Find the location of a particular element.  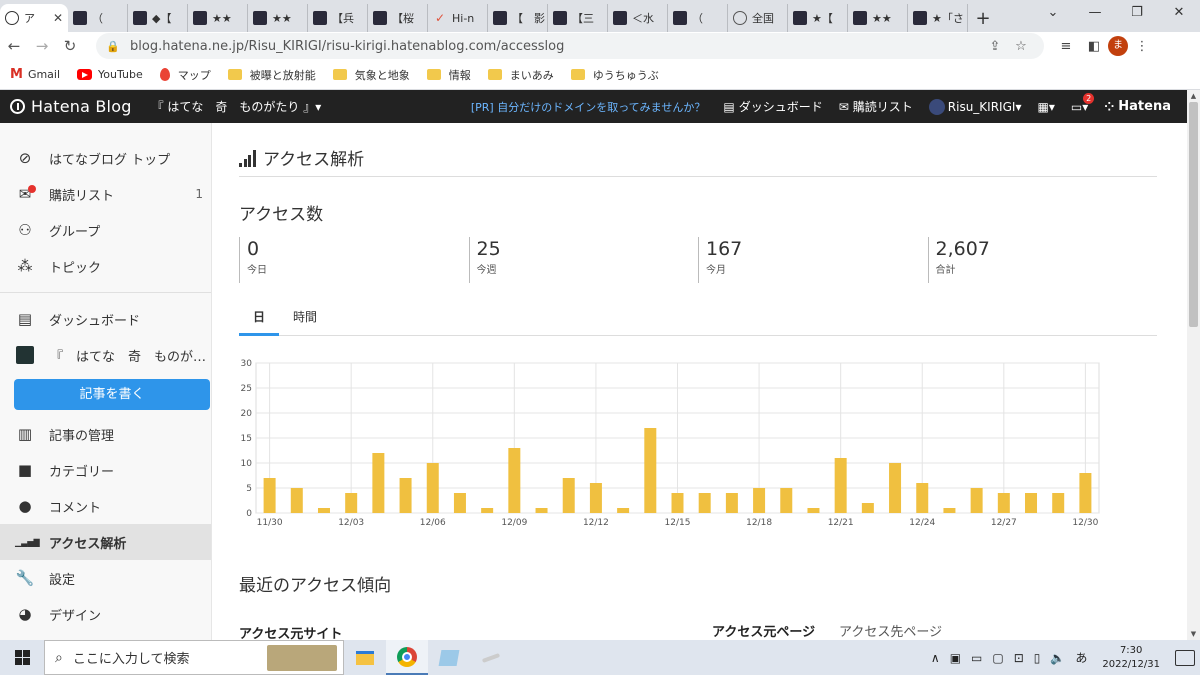

scroll-down-icon: ▼ is located at coordinates (1193, 634).